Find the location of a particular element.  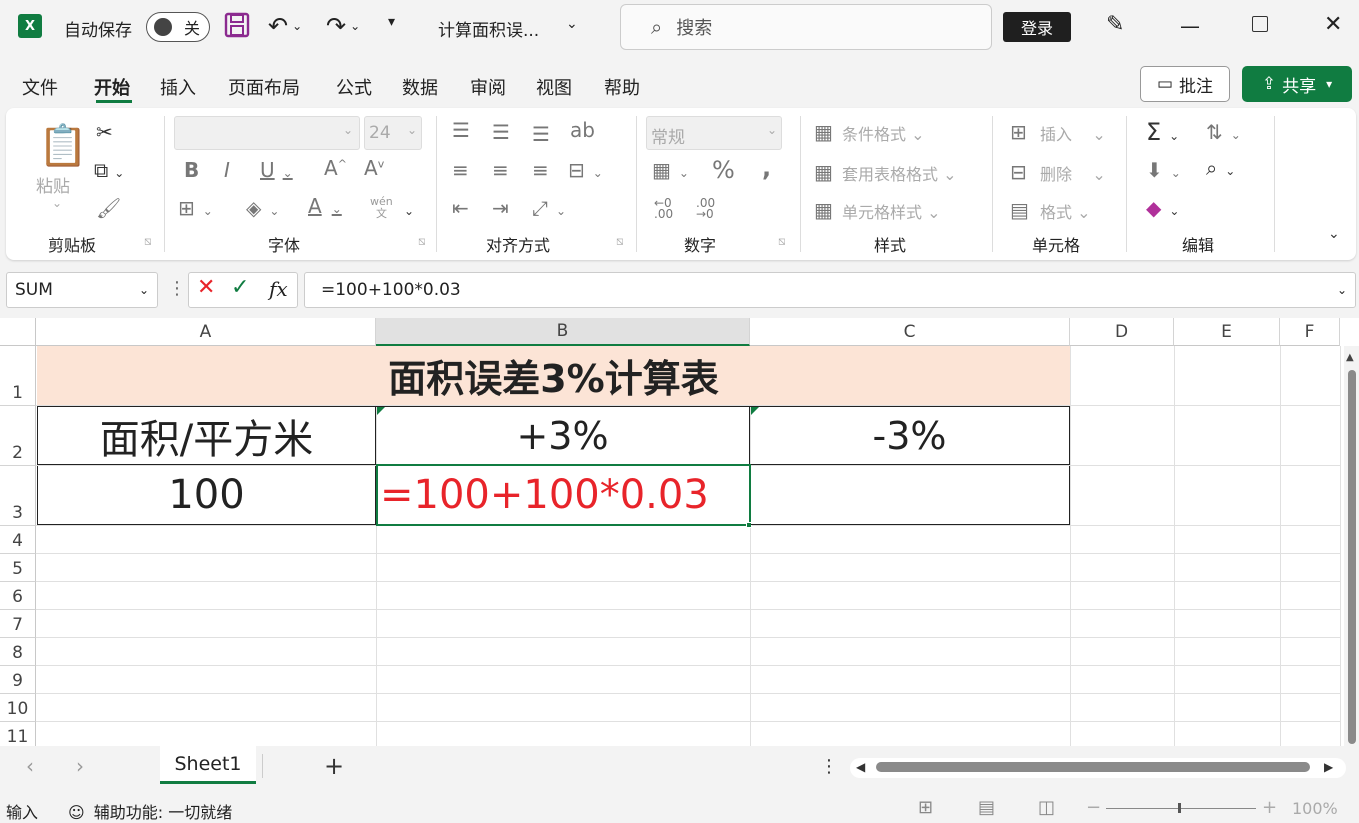

row-header-8: 8 is located at coordinates (18, 652).